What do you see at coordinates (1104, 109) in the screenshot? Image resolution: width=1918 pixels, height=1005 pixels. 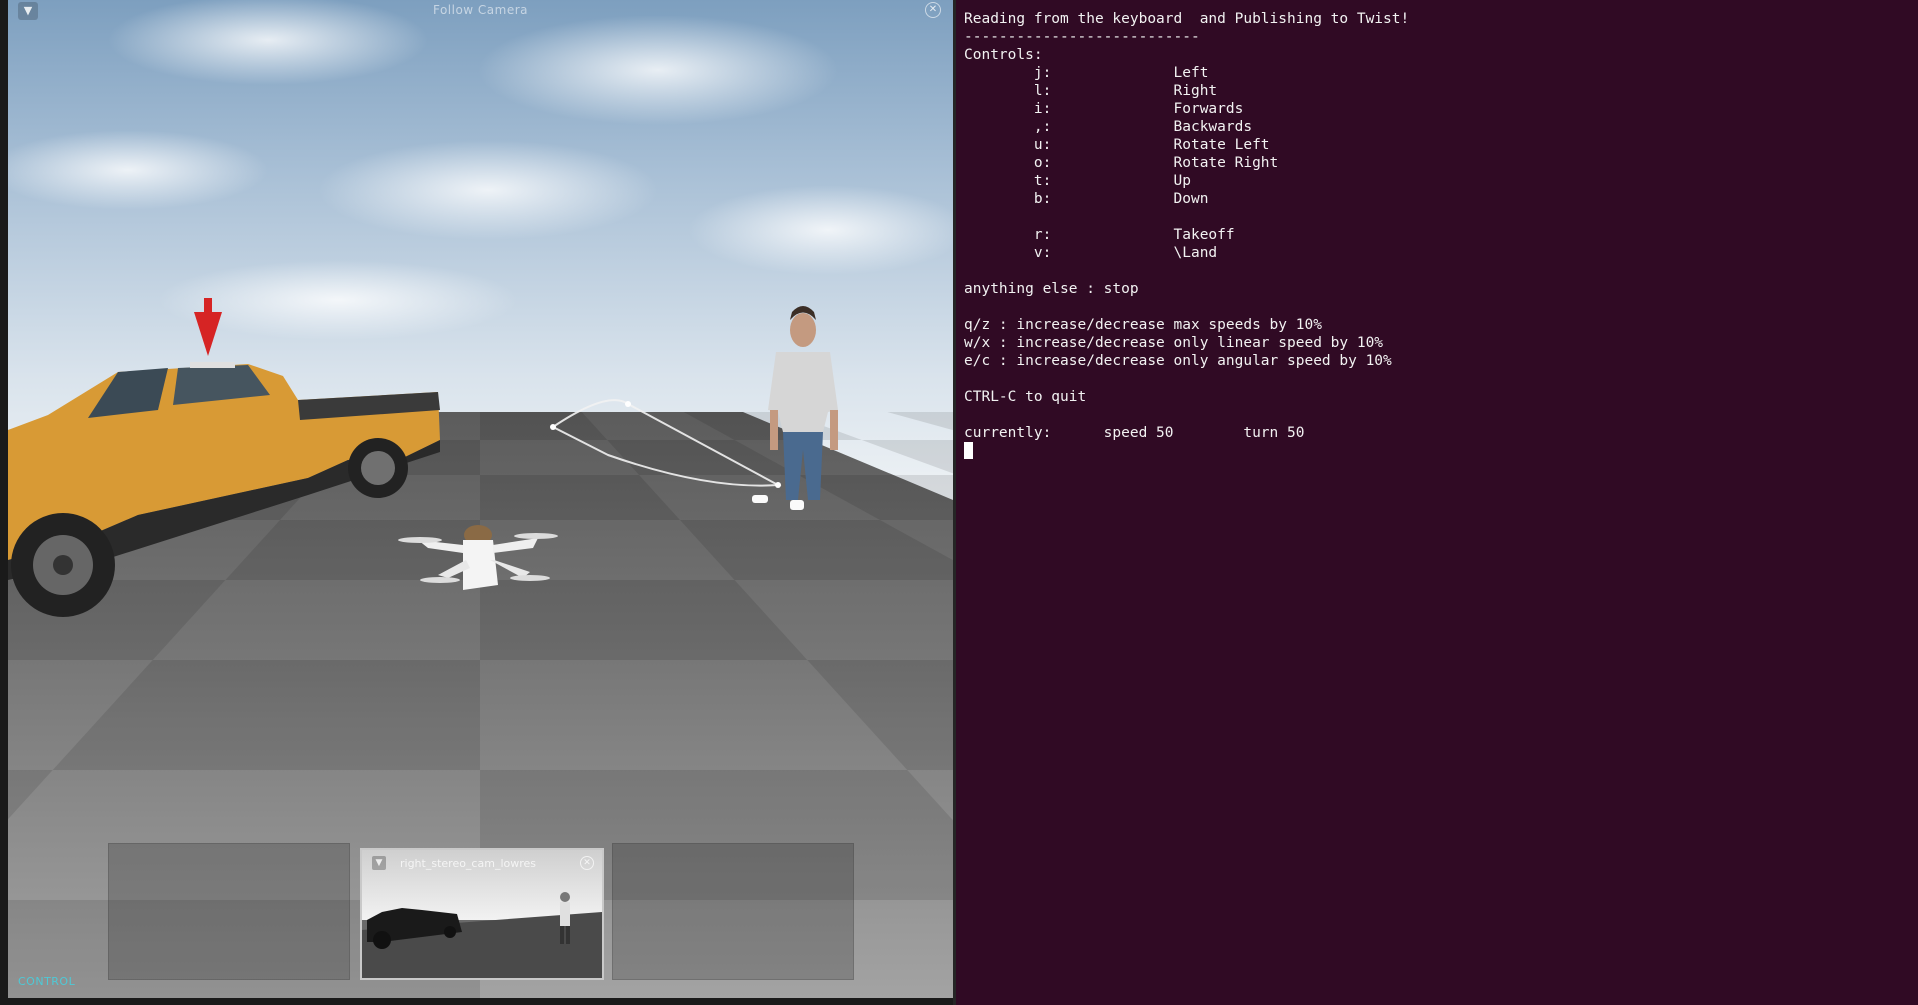 I see `terminal-line: i: Forwards` at bounding box center [1104, 109].